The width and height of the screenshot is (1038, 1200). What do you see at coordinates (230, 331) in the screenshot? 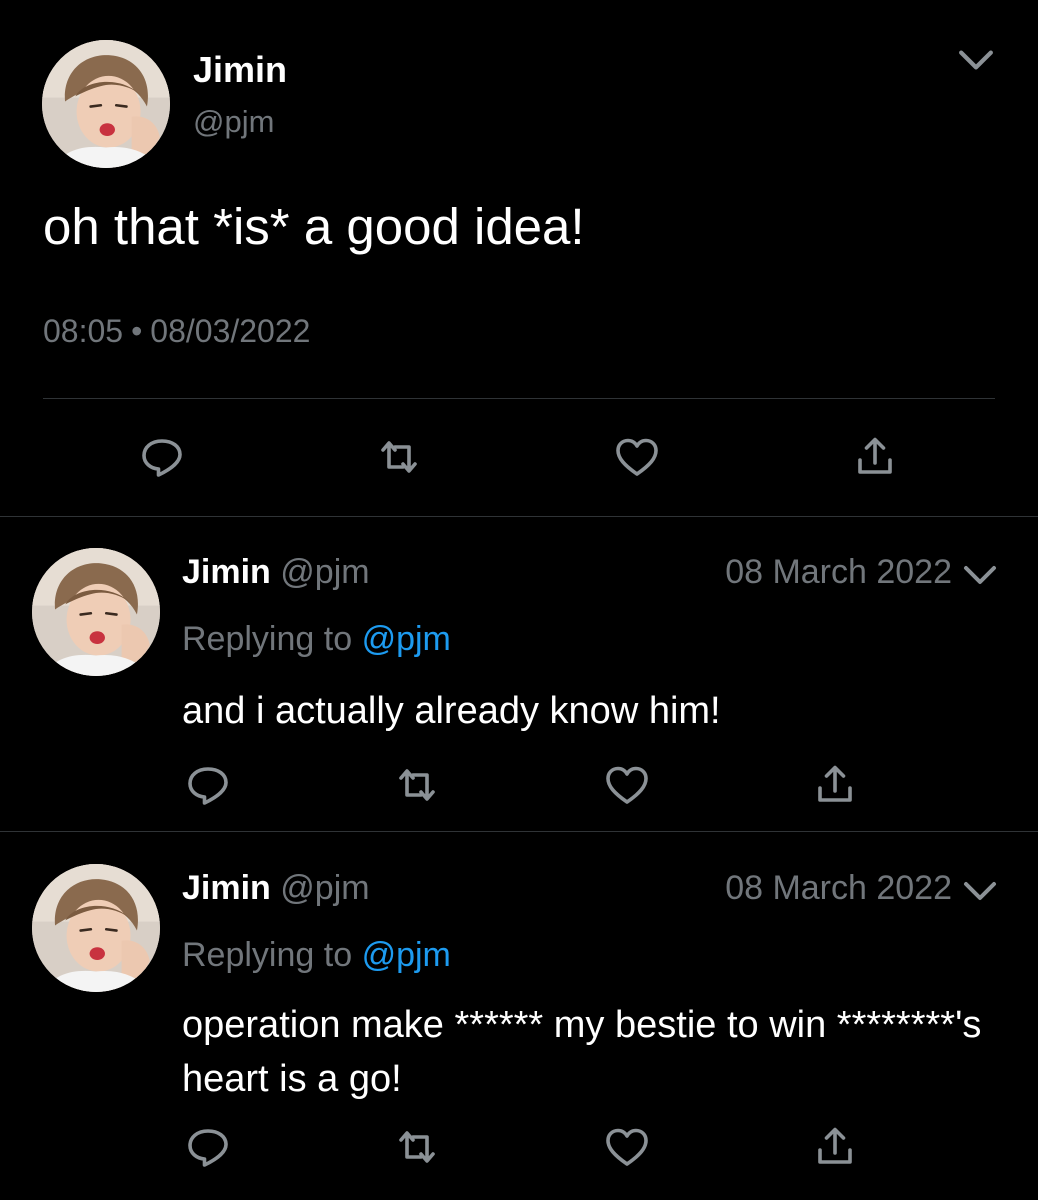
I see `main-tweet-date: 08/03/2022` at bounding box center [230, 331].